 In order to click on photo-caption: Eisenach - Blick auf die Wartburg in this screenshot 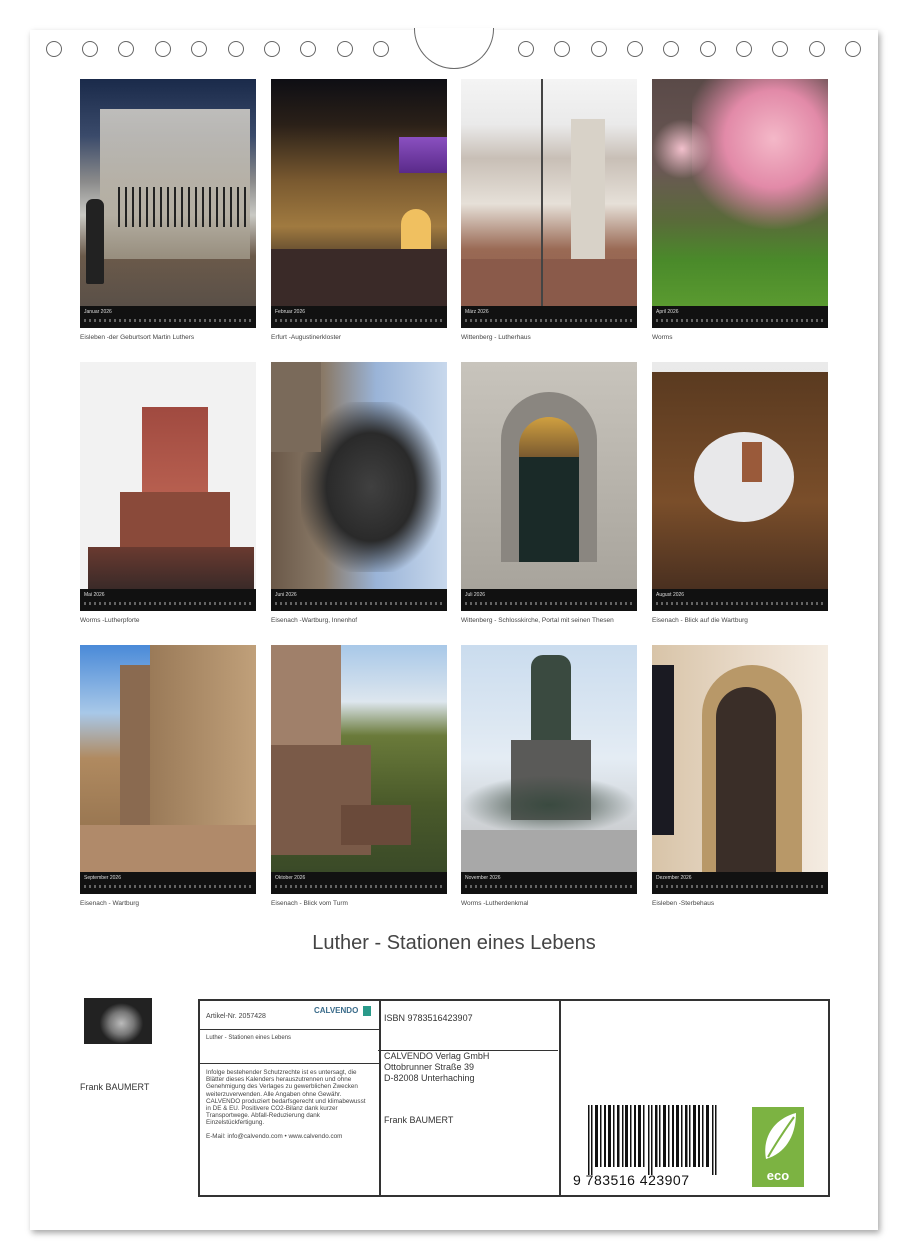, I will do `click(700, 620)`.